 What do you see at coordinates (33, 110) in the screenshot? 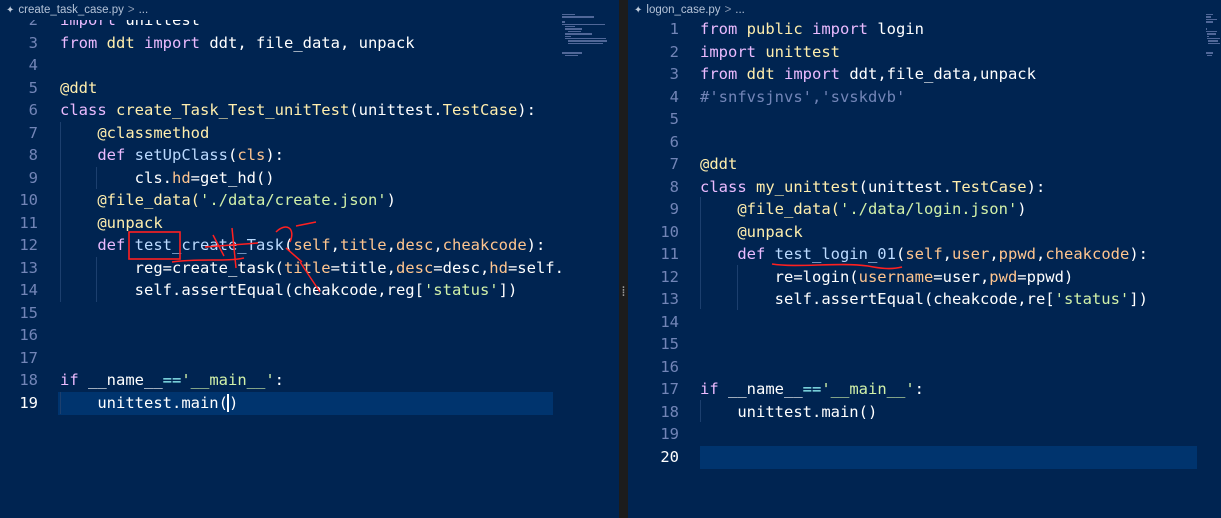
I see `line-number: 6` at bounding box center [33, 110].